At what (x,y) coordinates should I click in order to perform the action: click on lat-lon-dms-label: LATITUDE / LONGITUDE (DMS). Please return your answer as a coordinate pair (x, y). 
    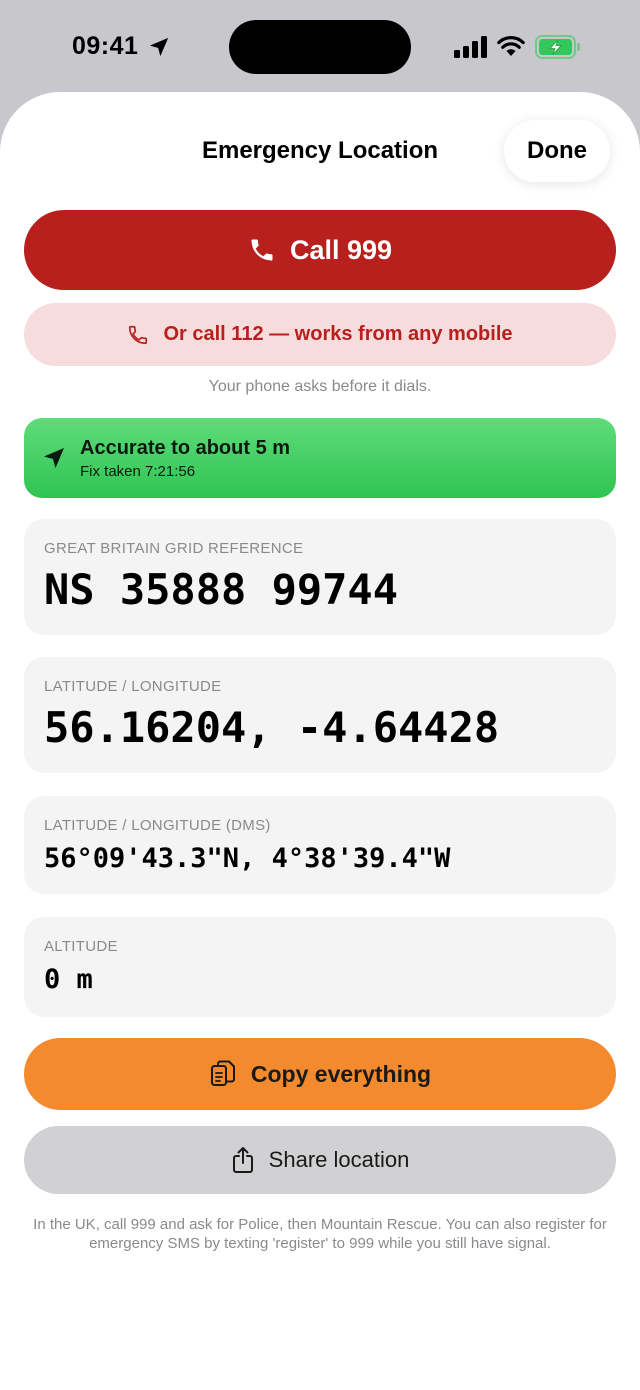
    Looking at the image, I should click on (157, 825).